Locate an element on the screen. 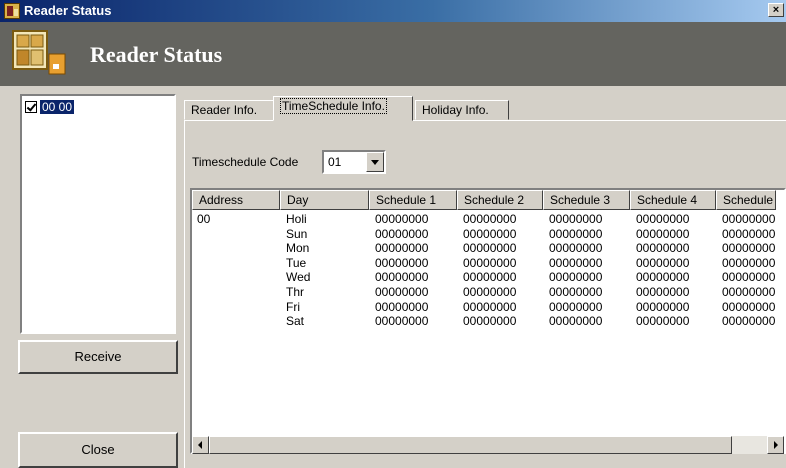 This screenshot has width=786, height=468. day-cell: Mon is located at coordinates (298, 248).